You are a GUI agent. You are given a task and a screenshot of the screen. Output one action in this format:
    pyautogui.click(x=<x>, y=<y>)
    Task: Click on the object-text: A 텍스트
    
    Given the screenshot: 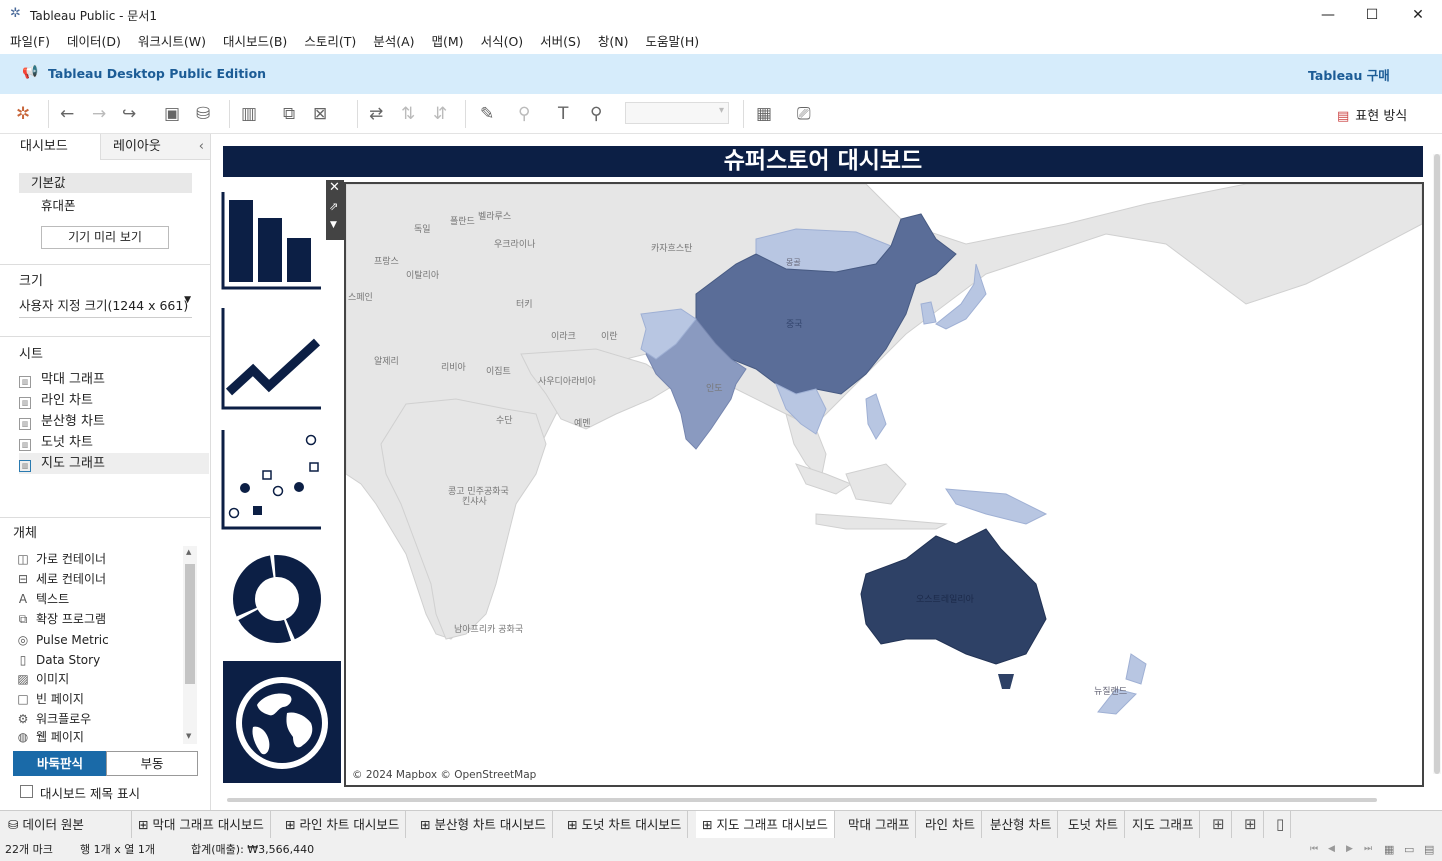 What is the action you would take?
    pyautogui.click(x=42, y=599)
    